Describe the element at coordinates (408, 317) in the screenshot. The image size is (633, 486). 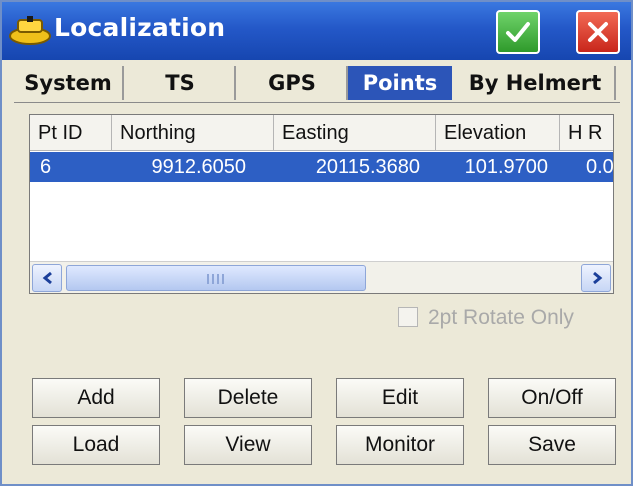
I see `rotate-only-checkbox` at that location.